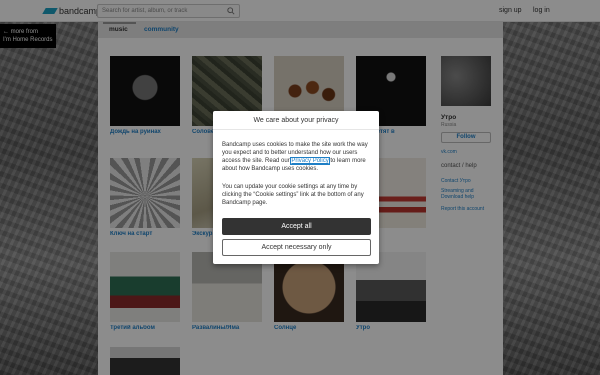 This screenshot has width=600, height=375. I want to click on accept-necessary-button: Accept necessary only, so click(296, 247).